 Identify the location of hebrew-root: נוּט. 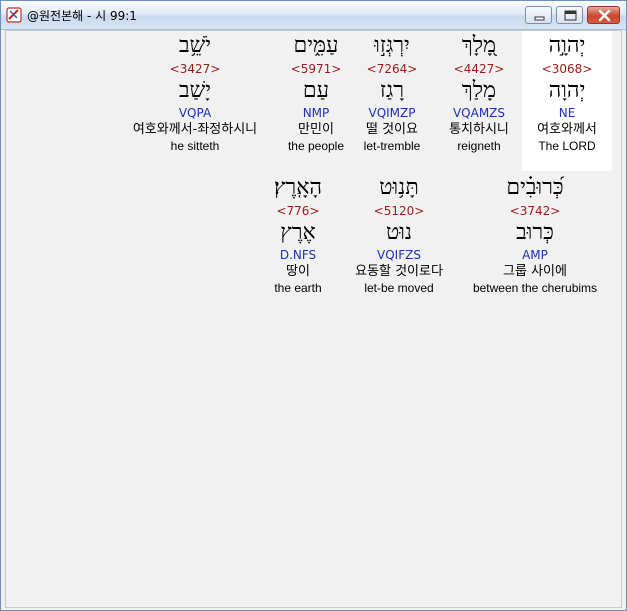
(399, 232).